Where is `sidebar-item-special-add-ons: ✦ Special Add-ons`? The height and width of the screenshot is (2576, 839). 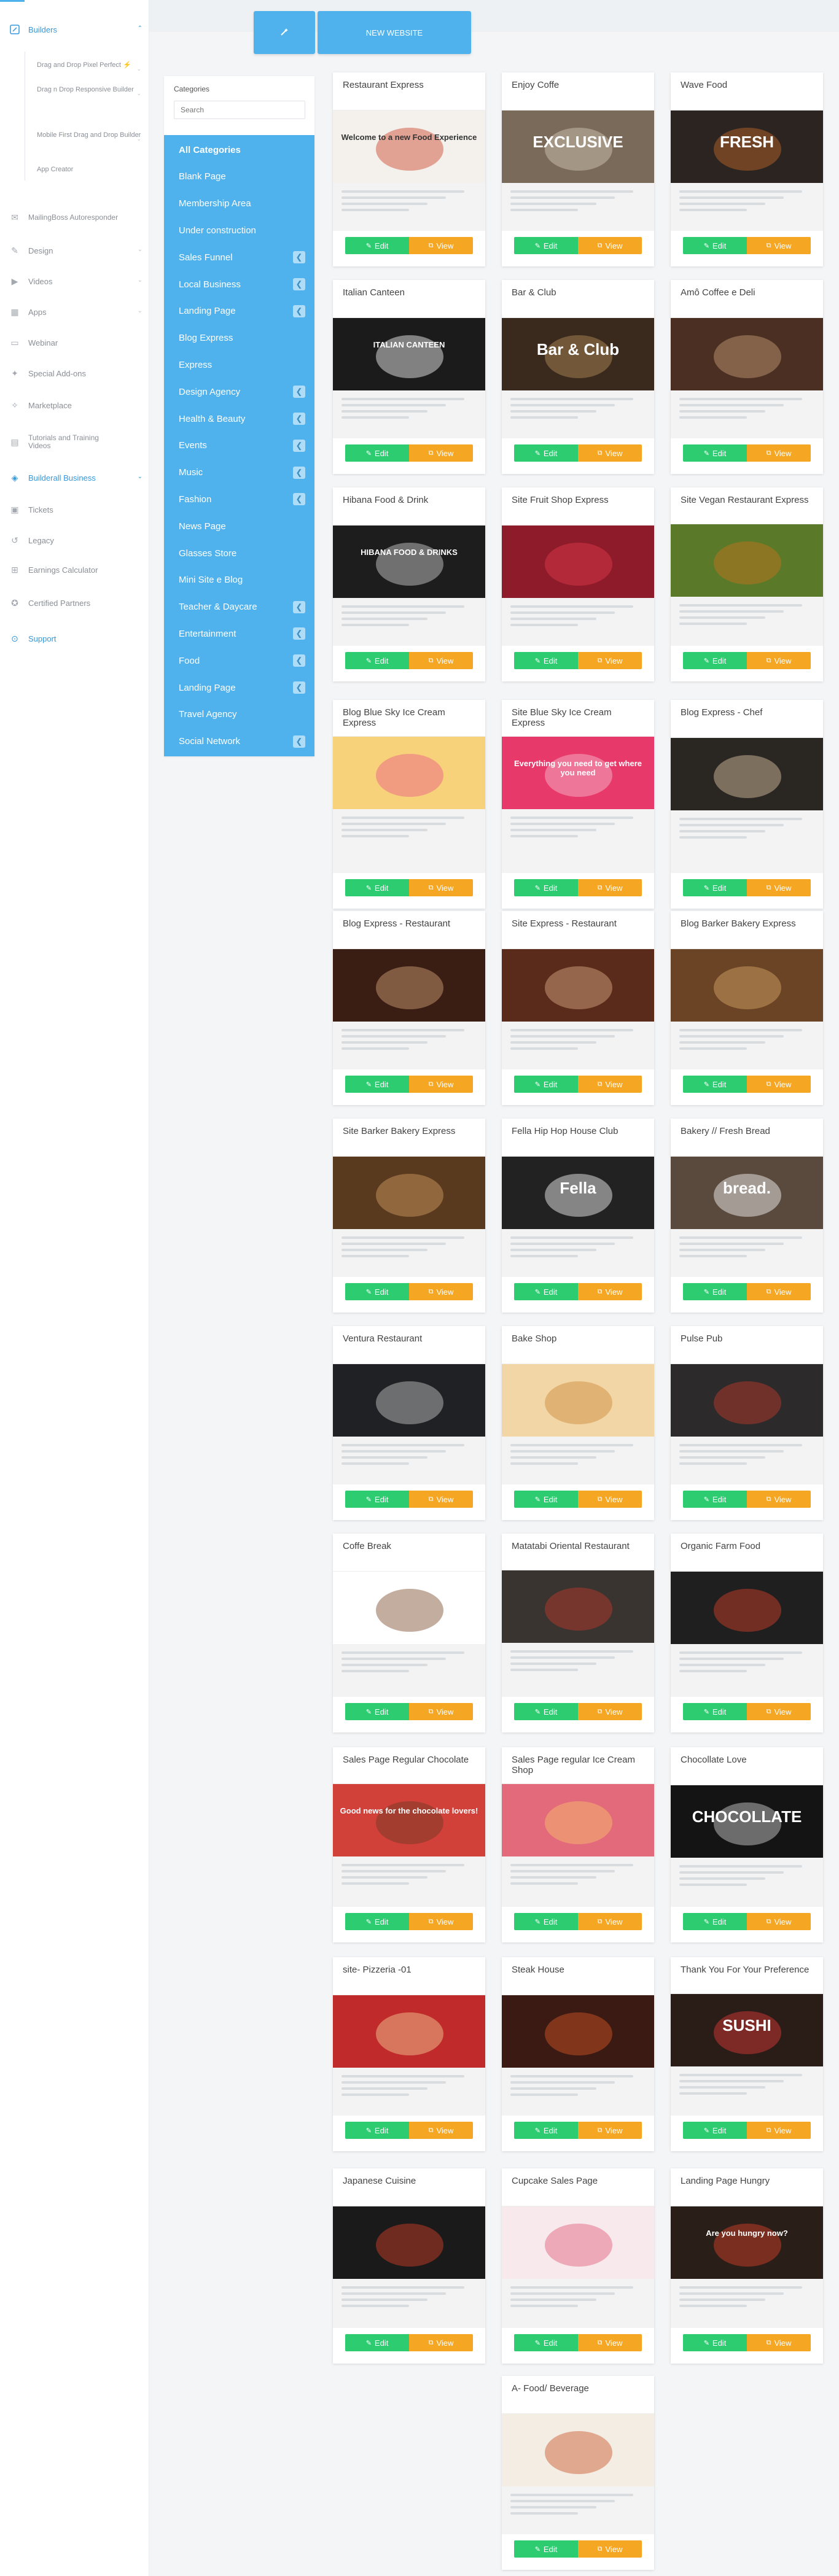 sidebar-item-special-add-ons: ✦ Special Add-ons is located at coordinates (77, 373).